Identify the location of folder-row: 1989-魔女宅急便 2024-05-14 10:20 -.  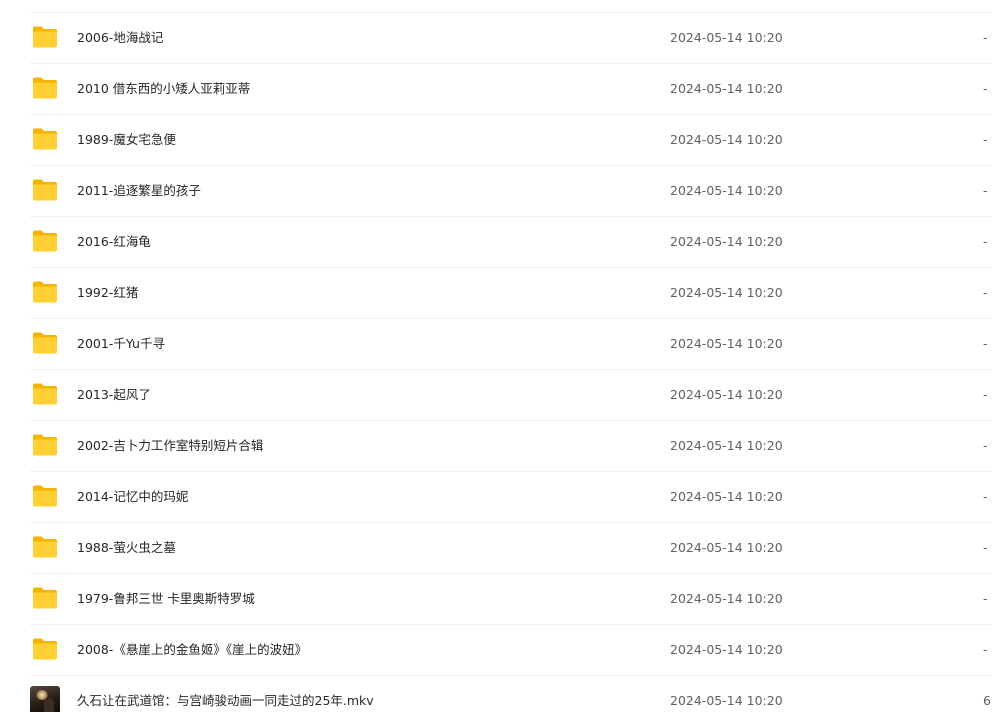
(511, 140).